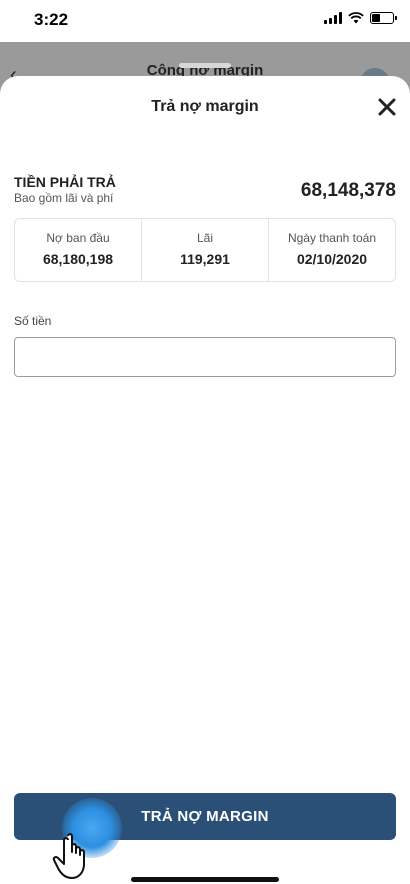 The image size is (410, 884). I want to click on close-icon, so click(387, 107).